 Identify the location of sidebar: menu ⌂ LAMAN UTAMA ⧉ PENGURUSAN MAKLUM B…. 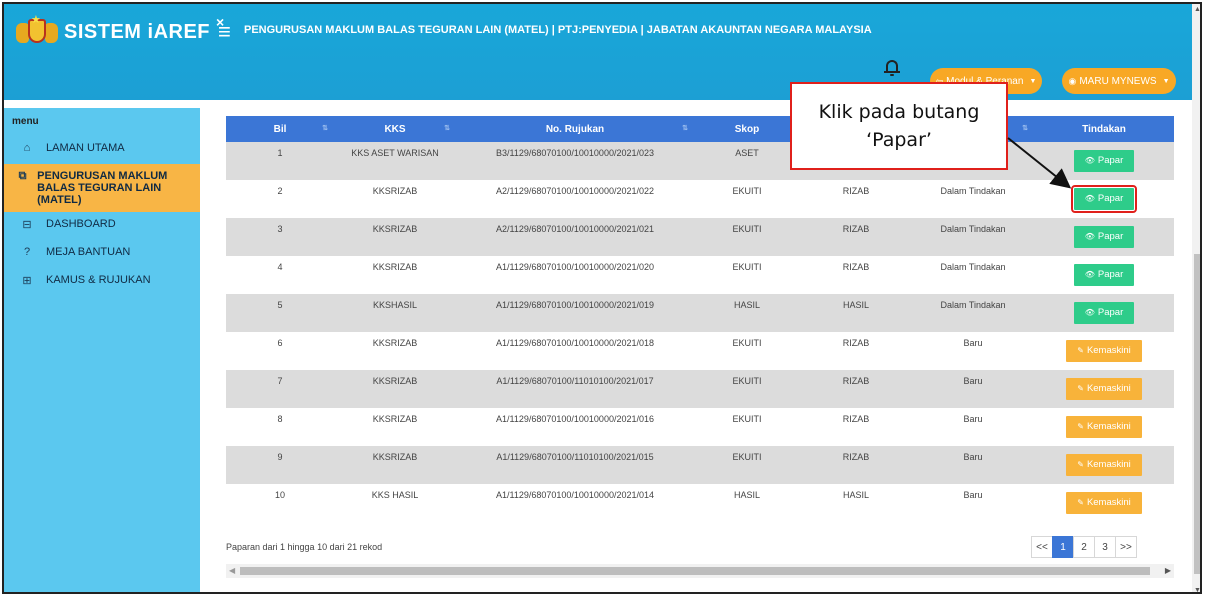
(102, 350).